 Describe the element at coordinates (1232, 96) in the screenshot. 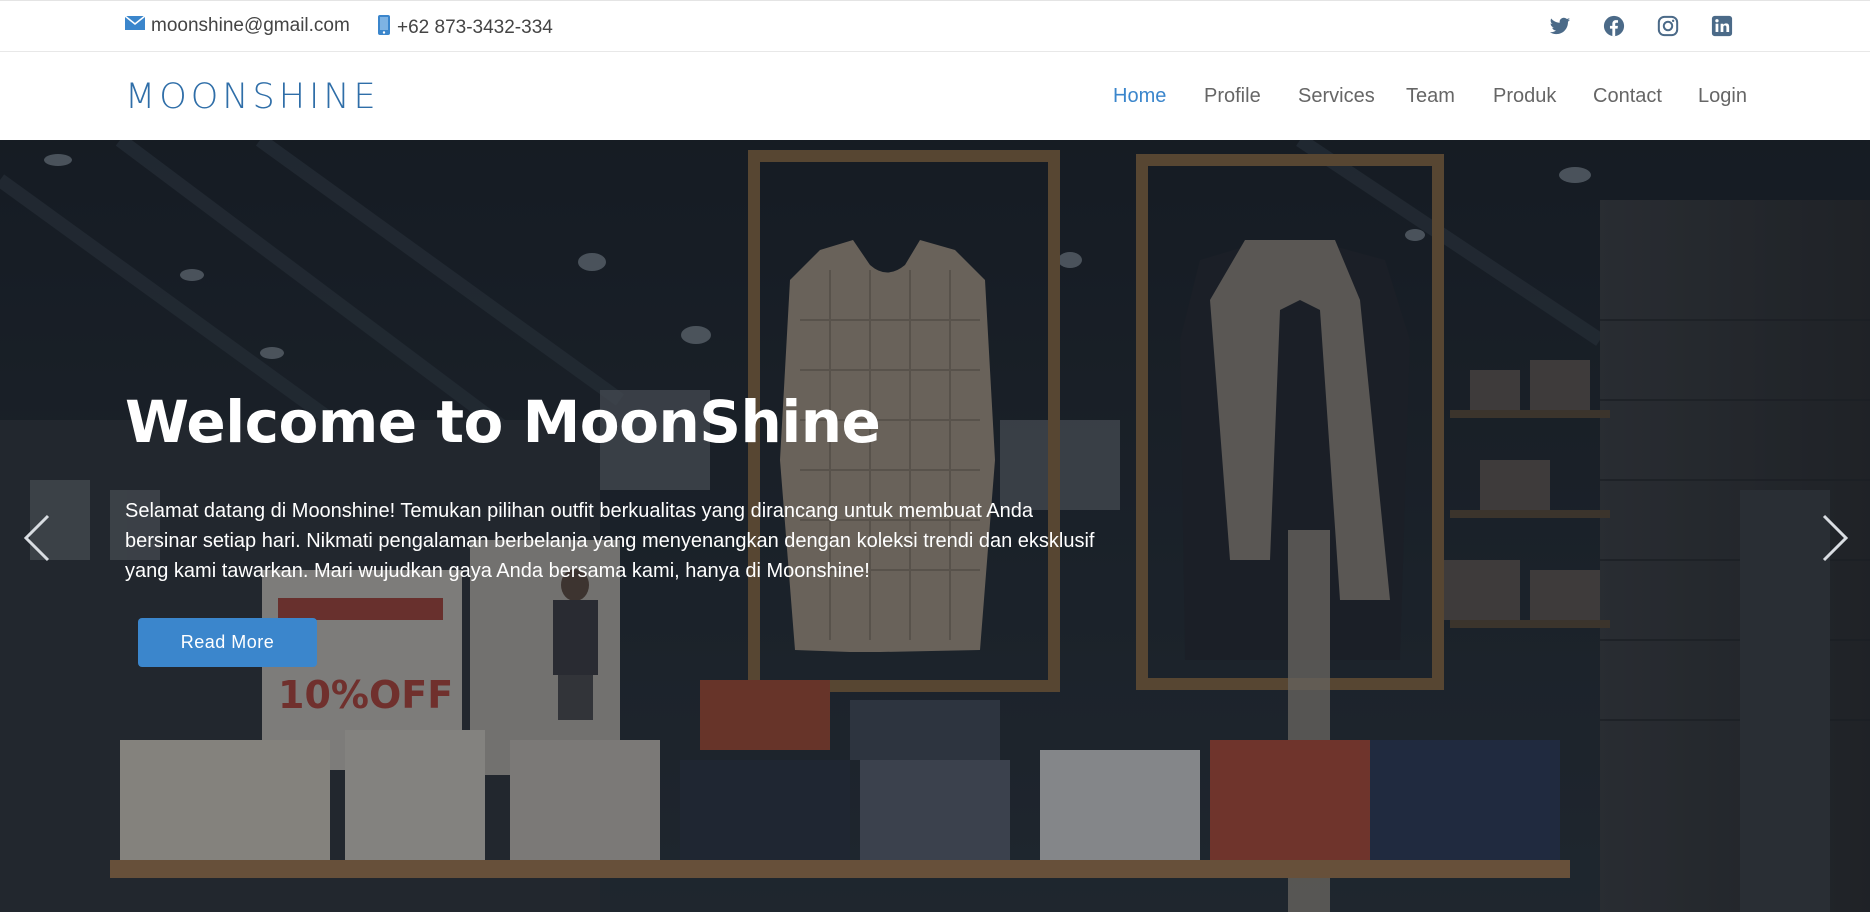

I see `nav-profile: Profile` at that location.